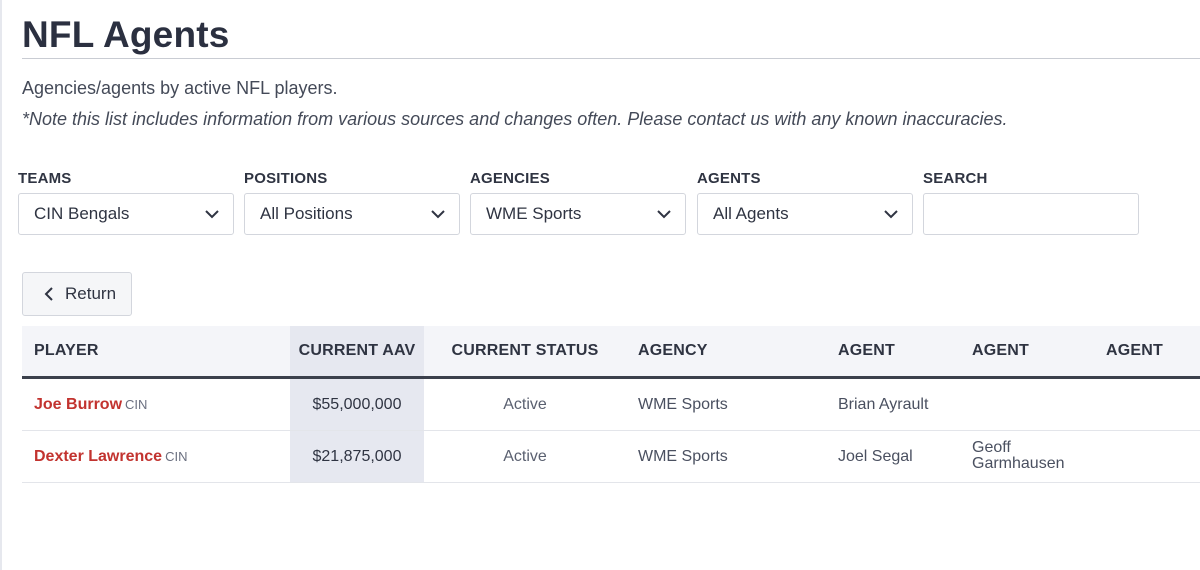 The width and height of the screenshot is (1200, 570). Describe the element at coordinates (525, 352) in the screenshot. I see `column-header-current-status: CURRENT STATUS` at that location.